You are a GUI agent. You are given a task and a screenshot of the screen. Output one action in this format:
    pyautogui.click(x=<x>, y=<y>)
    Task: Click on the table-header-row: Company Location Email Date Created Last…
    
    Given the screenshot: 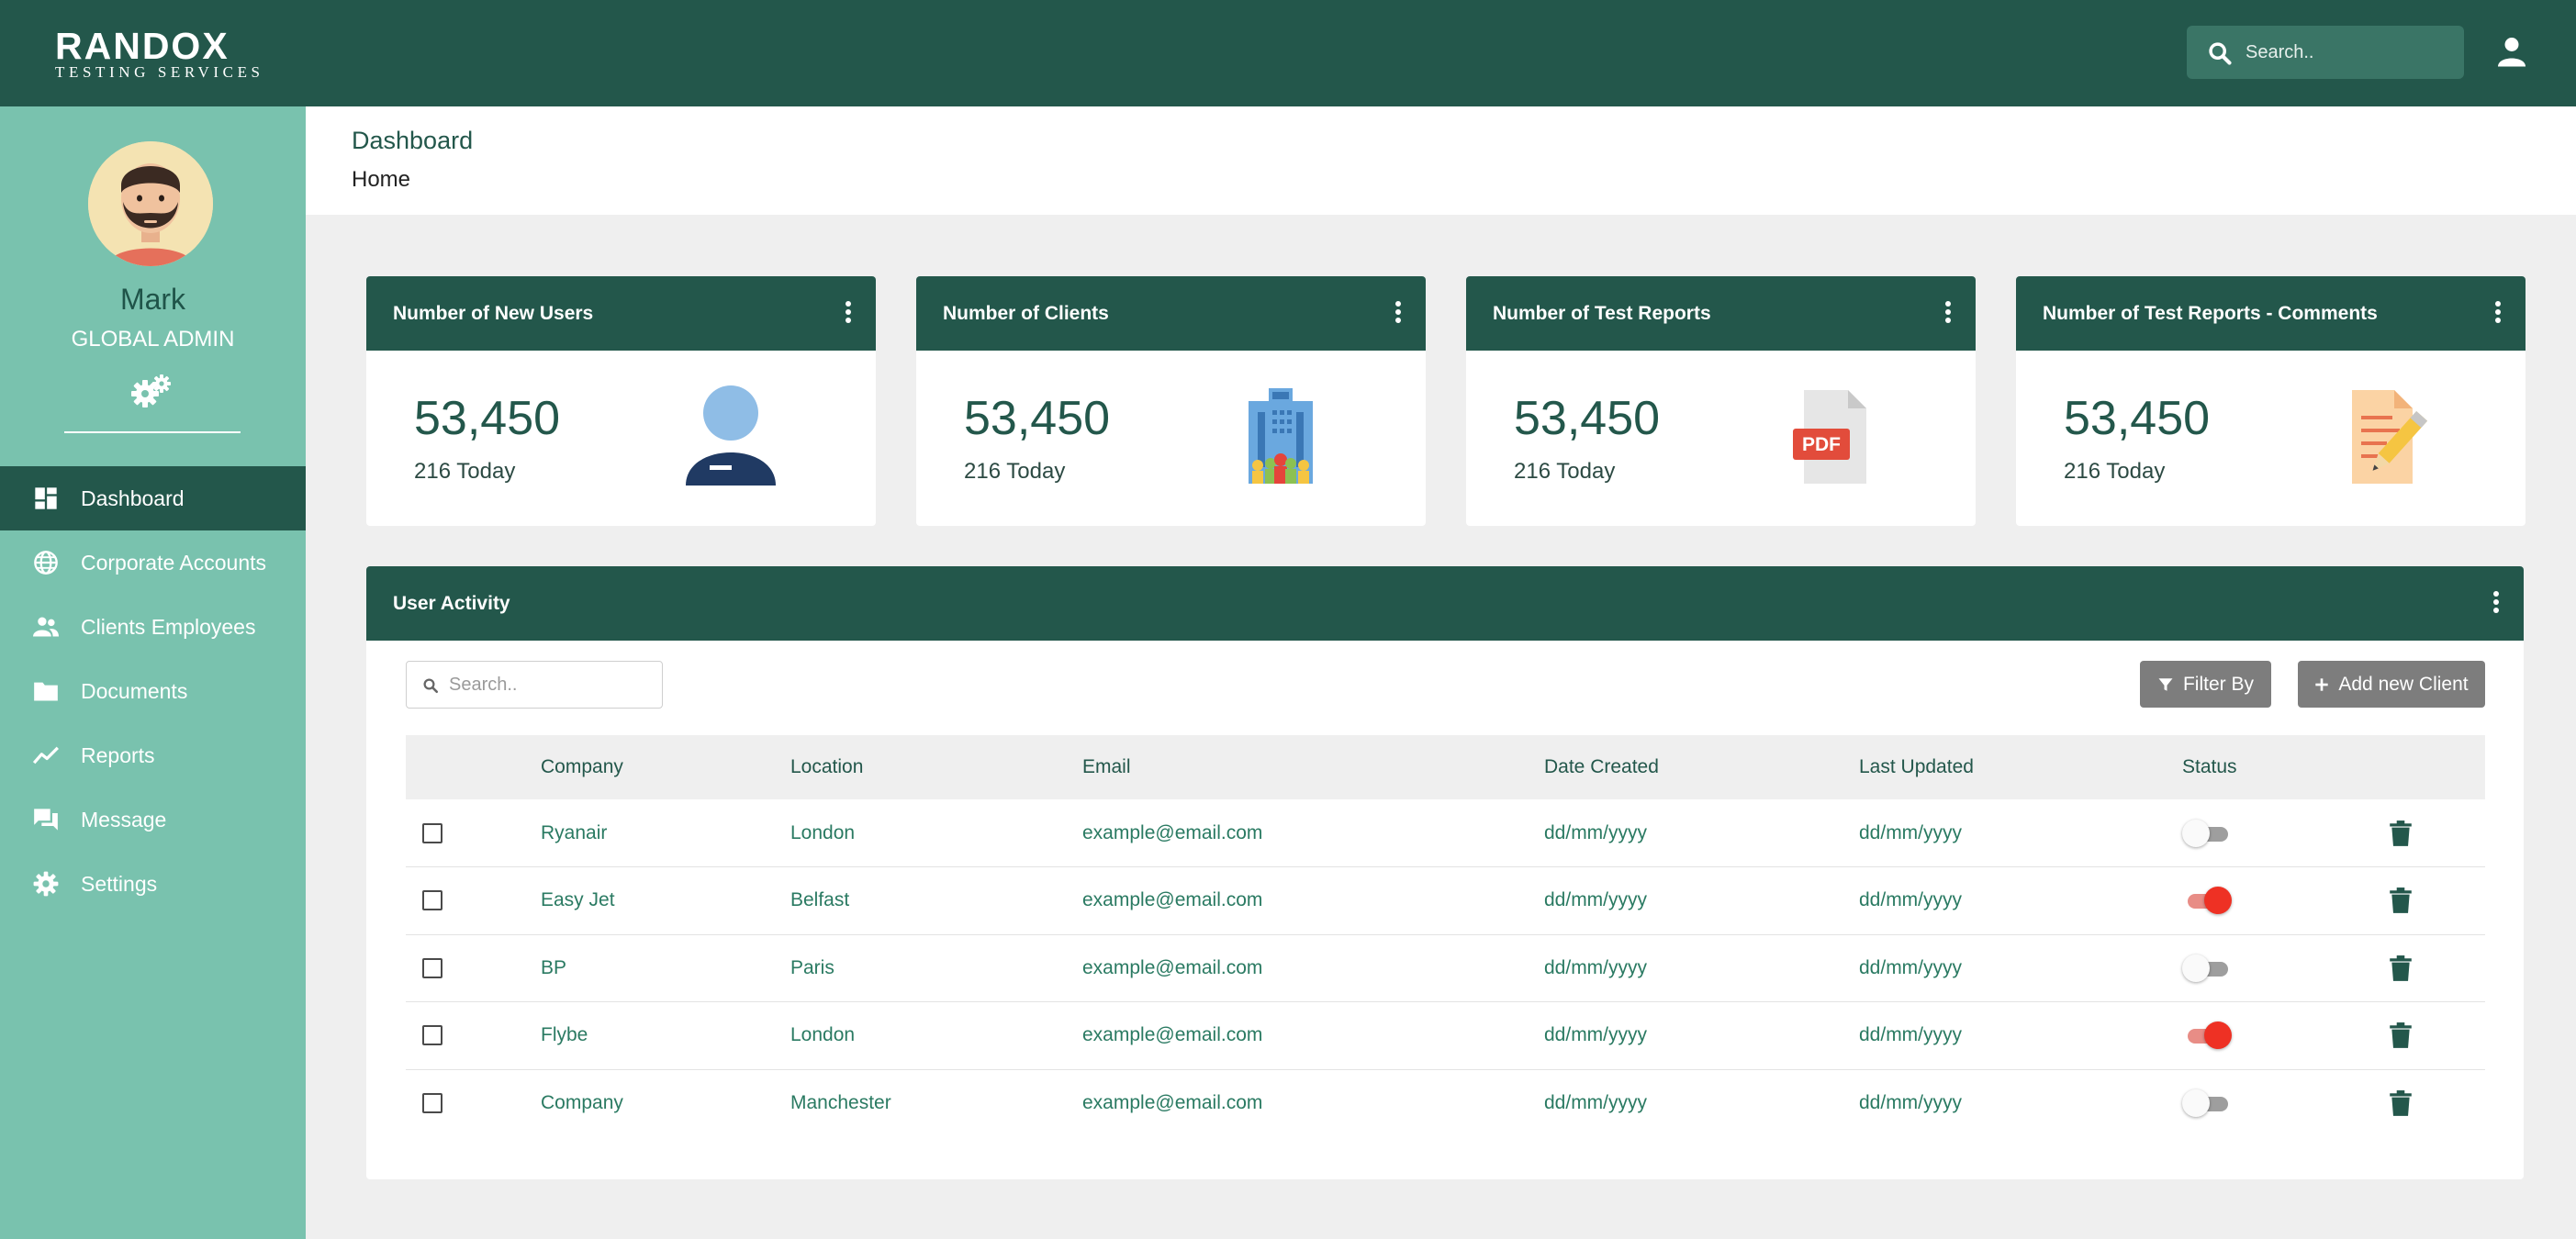 What is the action you would take?
    pyautogui.click(x=1445, y=767)
    